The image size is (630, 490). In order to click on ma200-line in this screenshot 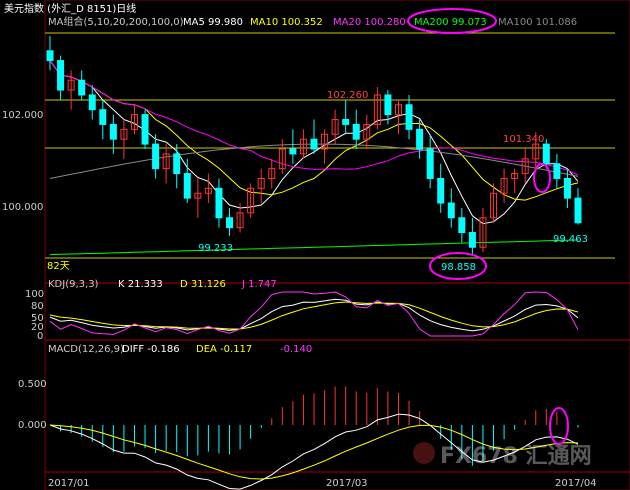, I will do `click(314, 247)`.